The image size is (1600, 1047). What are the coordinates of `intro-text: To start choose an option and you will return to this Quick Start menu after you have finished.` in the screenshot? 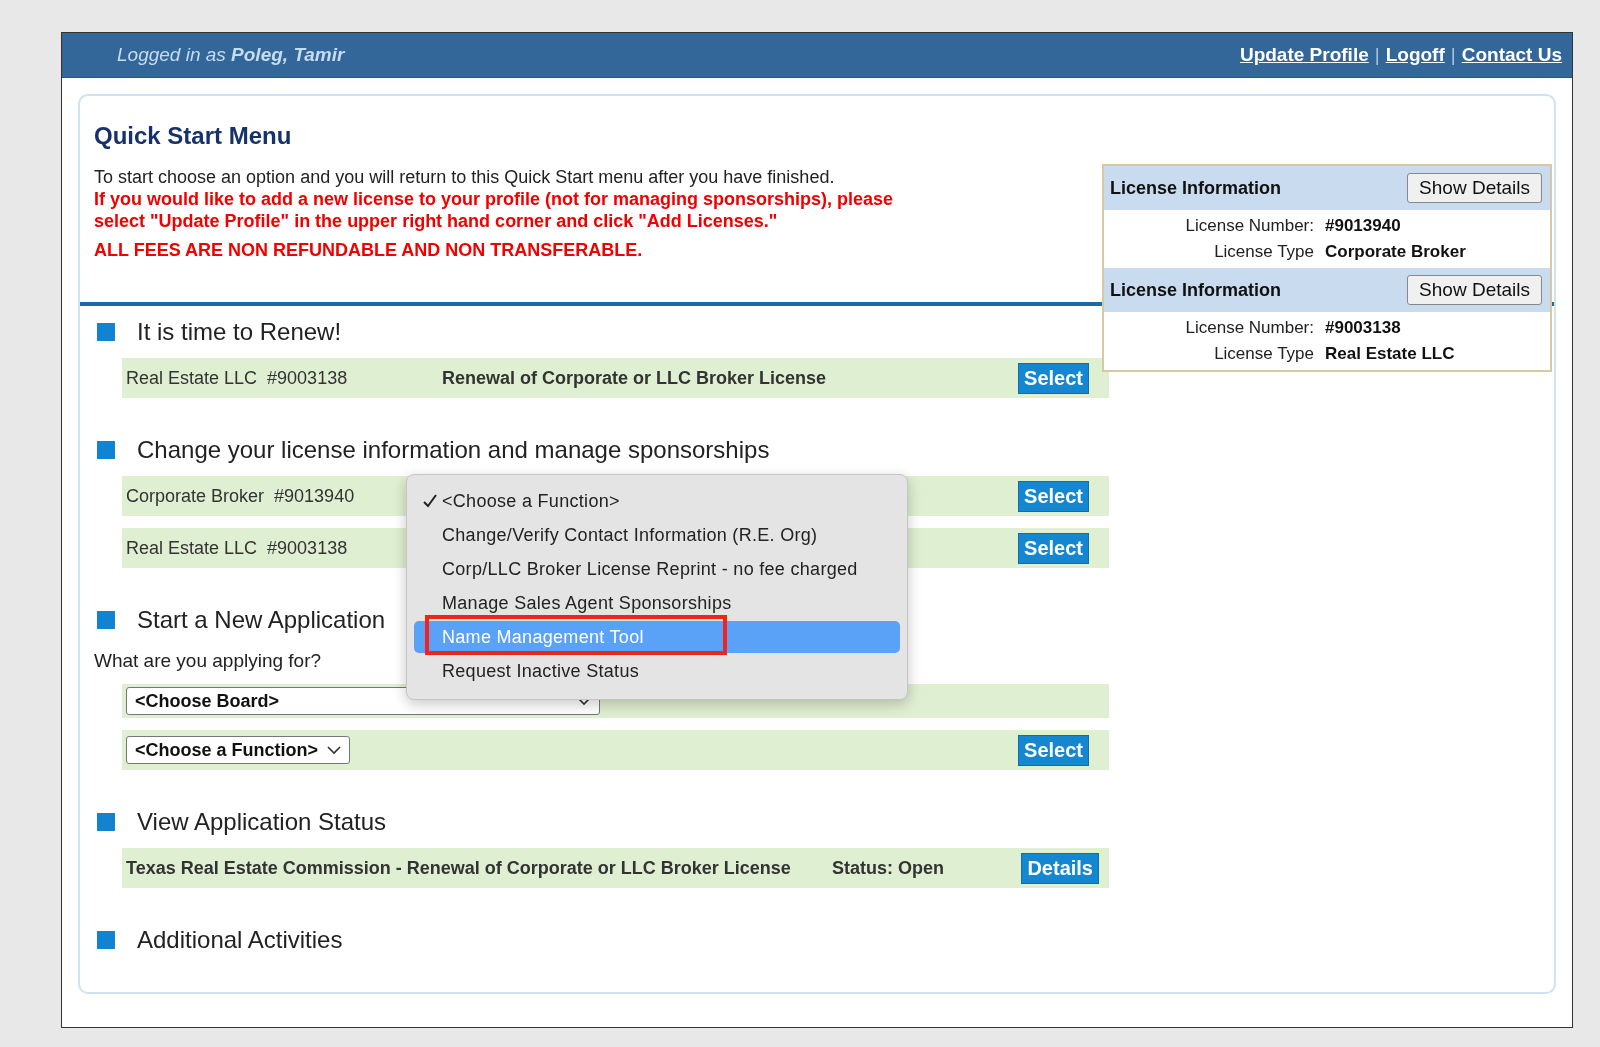 It's located at (465, 177).